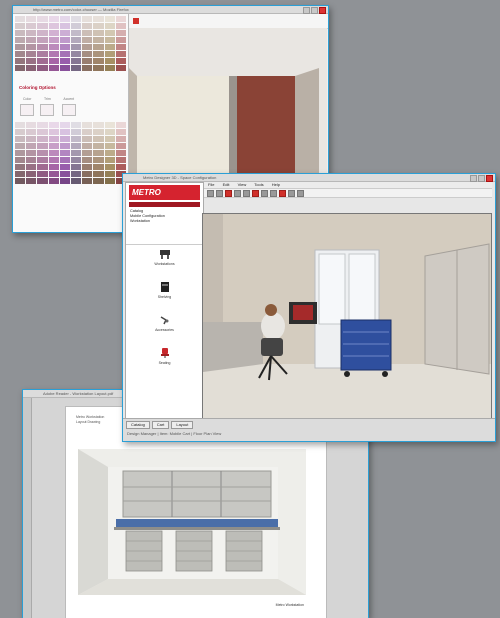 The height and width of the screenshot is (618, 500). Describe the element at coordinates (164, 294) in the screenshot. I see `catalog-item-shelving: Shelving` at that location.